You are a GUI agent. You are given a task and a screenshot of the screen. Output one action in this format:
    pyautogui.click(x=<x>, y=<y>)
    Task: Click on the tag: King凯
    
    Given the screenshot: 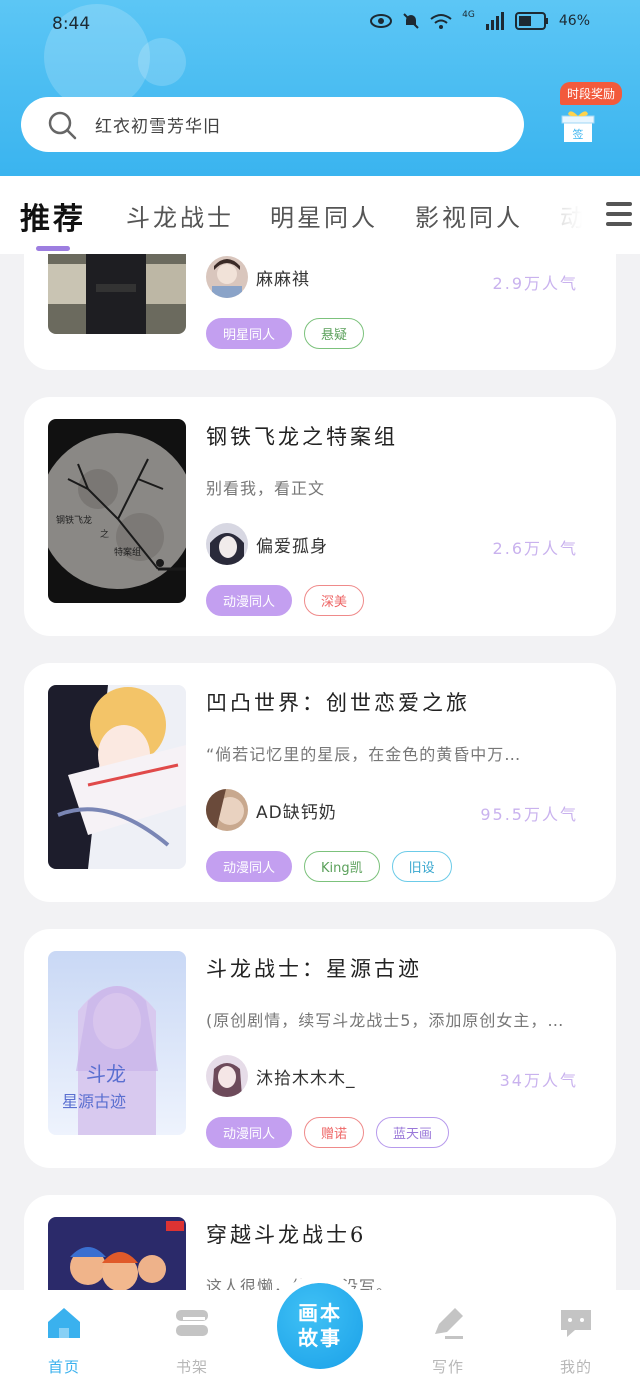 What is the action you would take?
    pyautogui.click(x=342, y=866)
    